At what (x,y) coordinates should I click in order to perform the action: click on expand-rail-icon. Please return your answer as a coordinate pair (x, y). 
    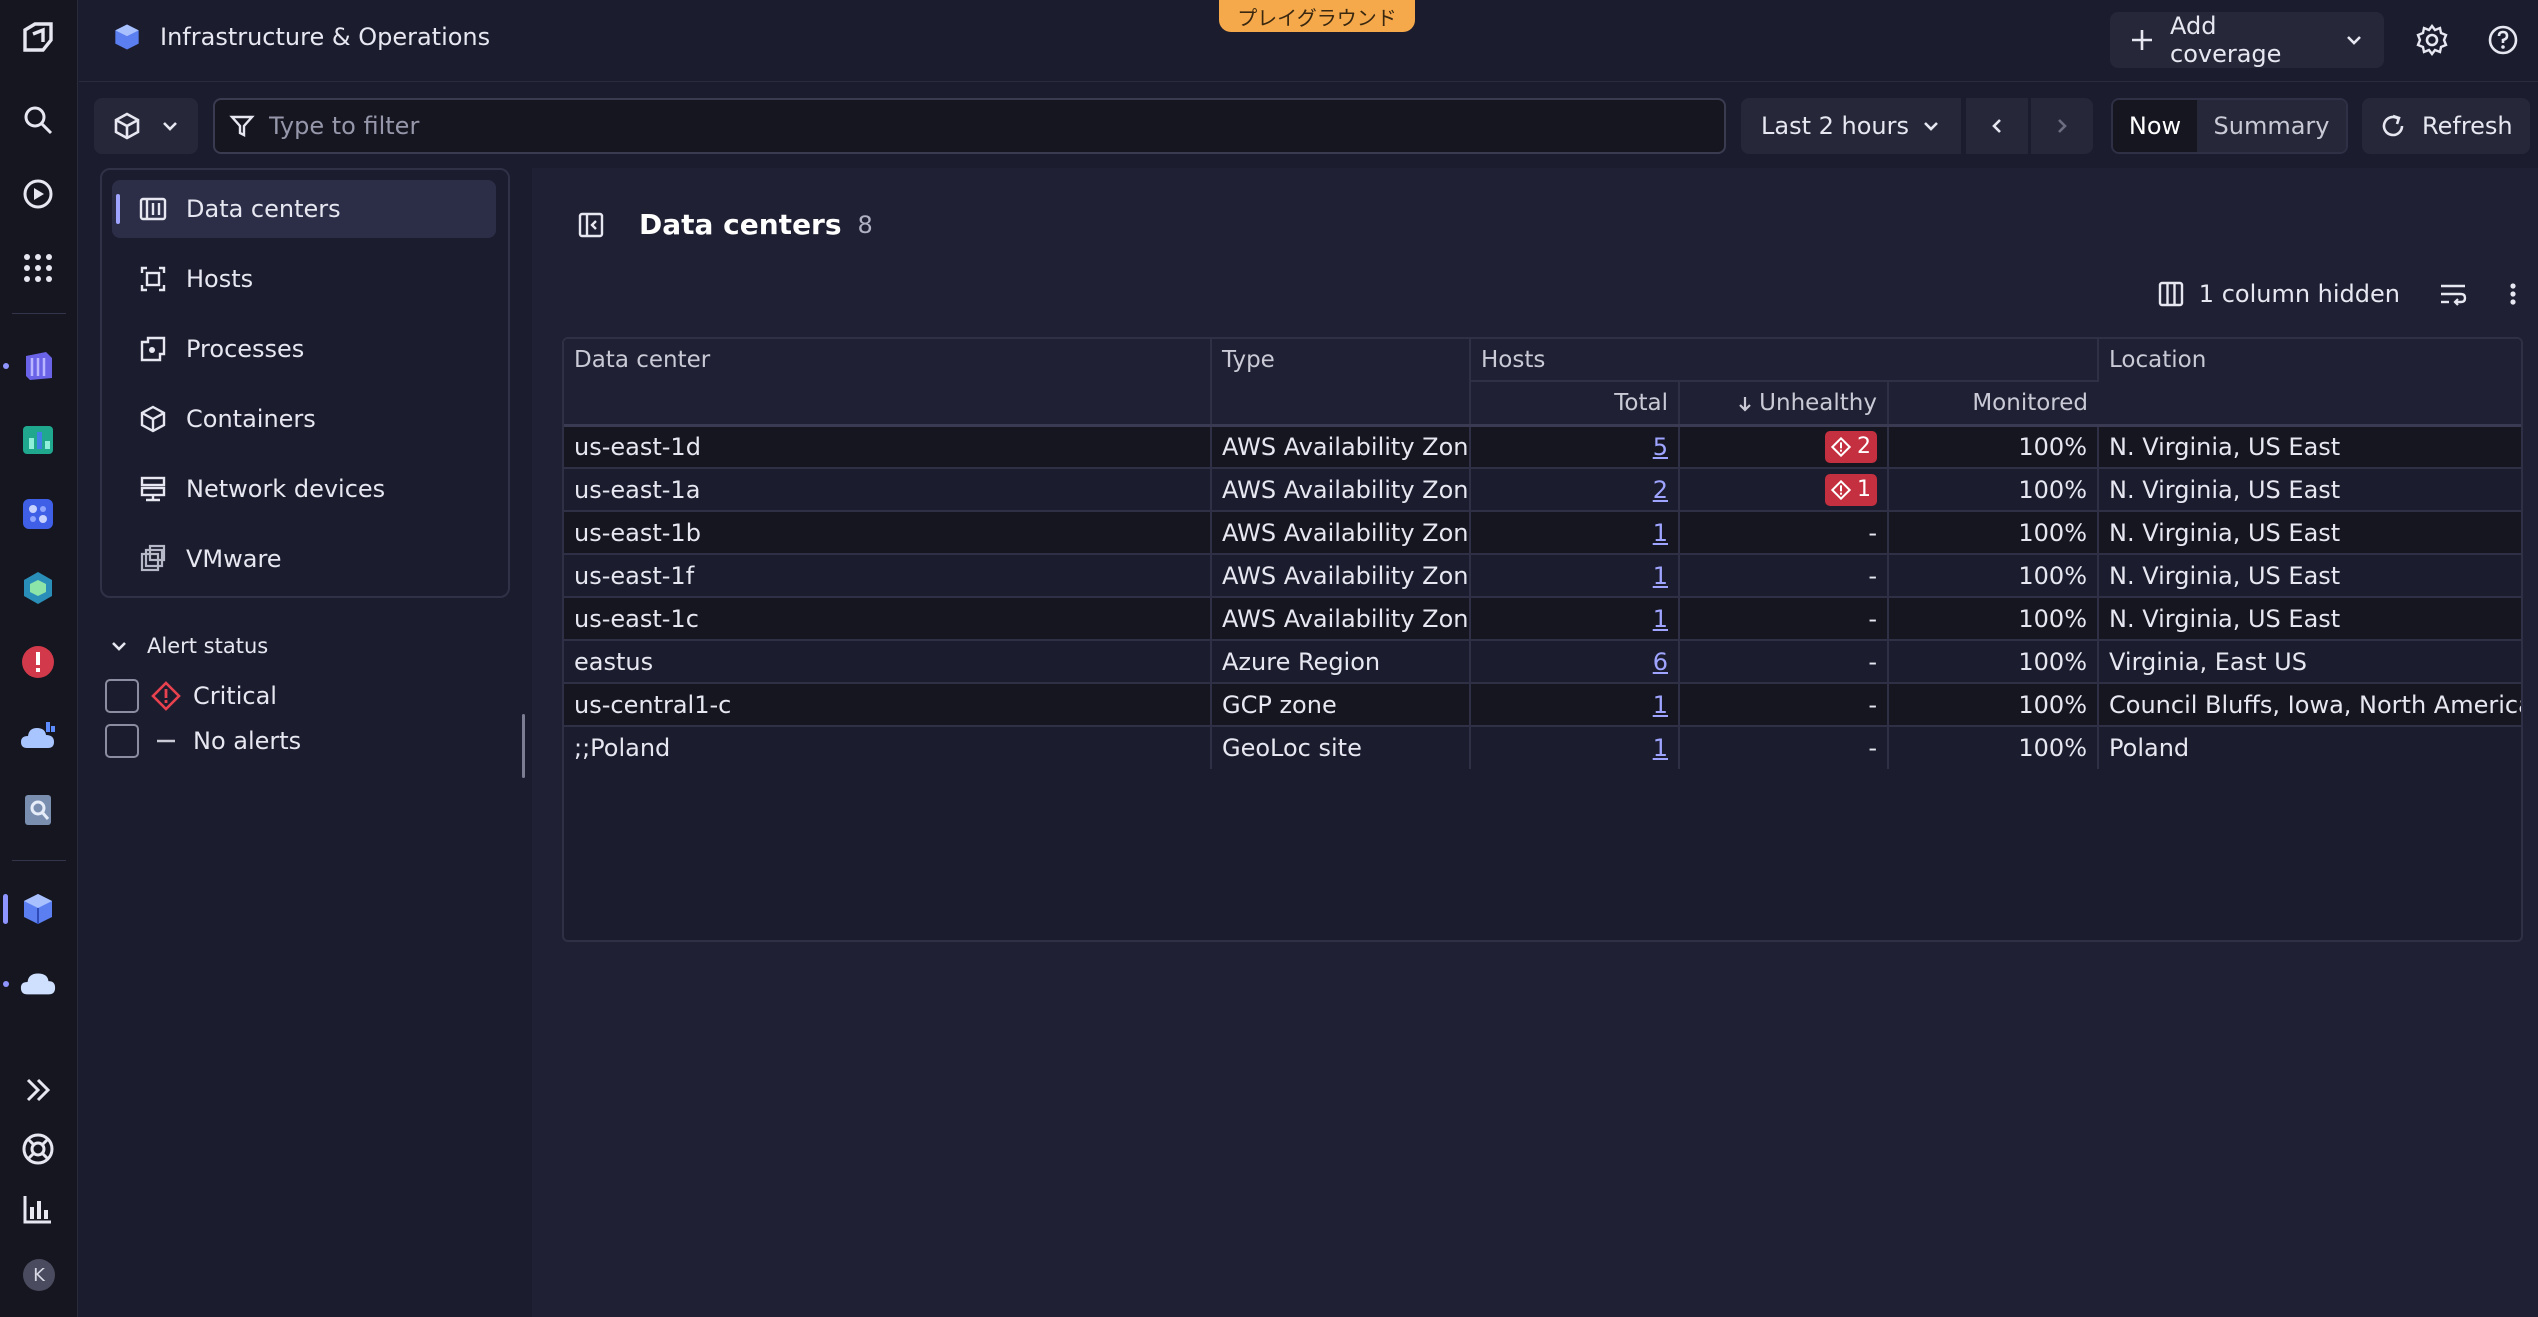
    Looking at the image, I should click on (38, 1090).